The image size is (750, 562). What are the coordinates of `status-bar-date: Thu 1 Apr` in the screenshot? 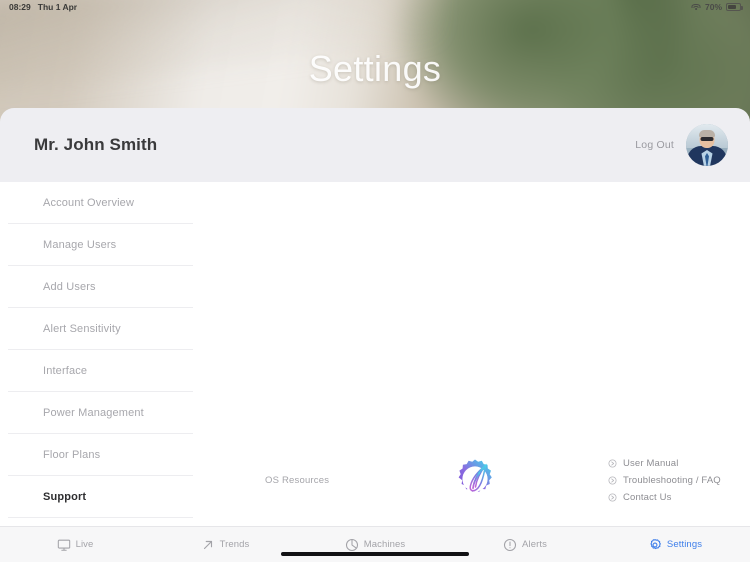 It's located at (57, 7).